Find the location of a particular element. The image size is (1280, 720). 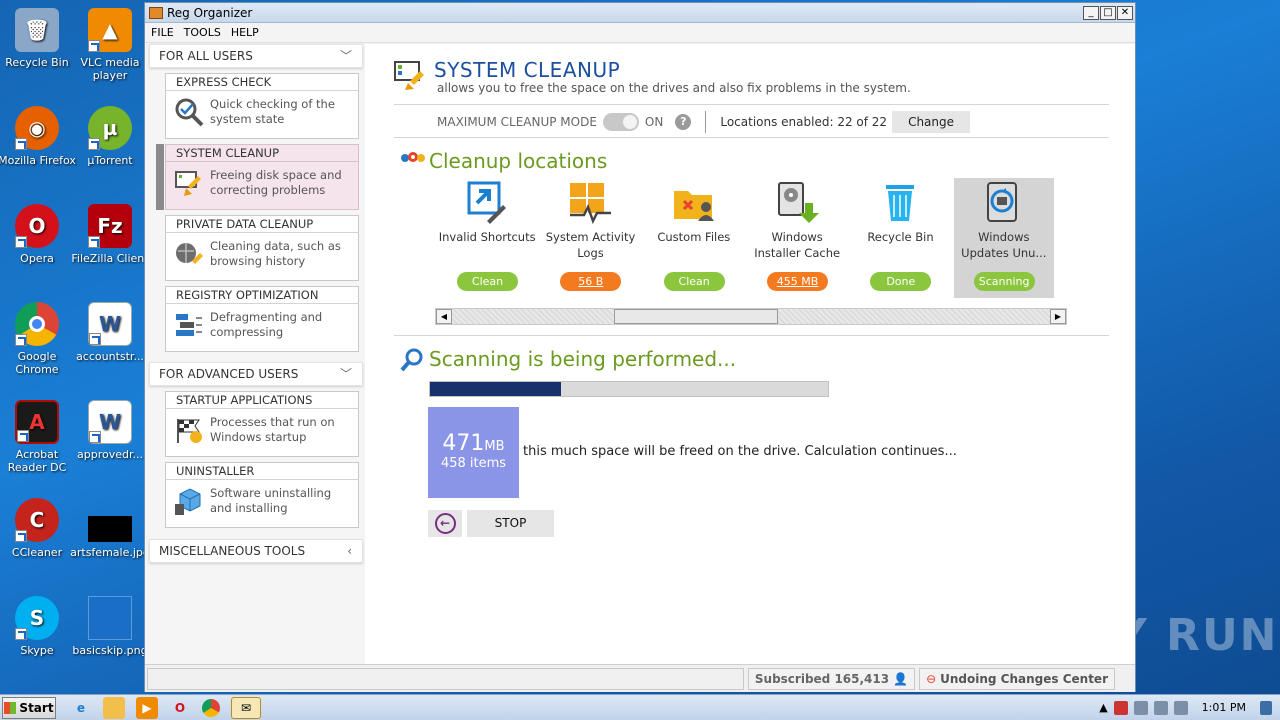

tray-app-icon is located at coordinates (1180, 707).